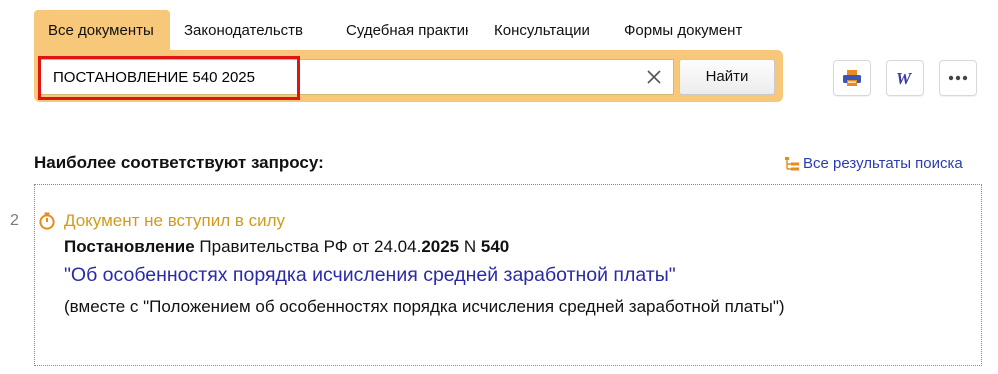  Describe the element at coordinates (239, 30) in the screenshot. I see `tab-legislation: Законодательств` at that location.